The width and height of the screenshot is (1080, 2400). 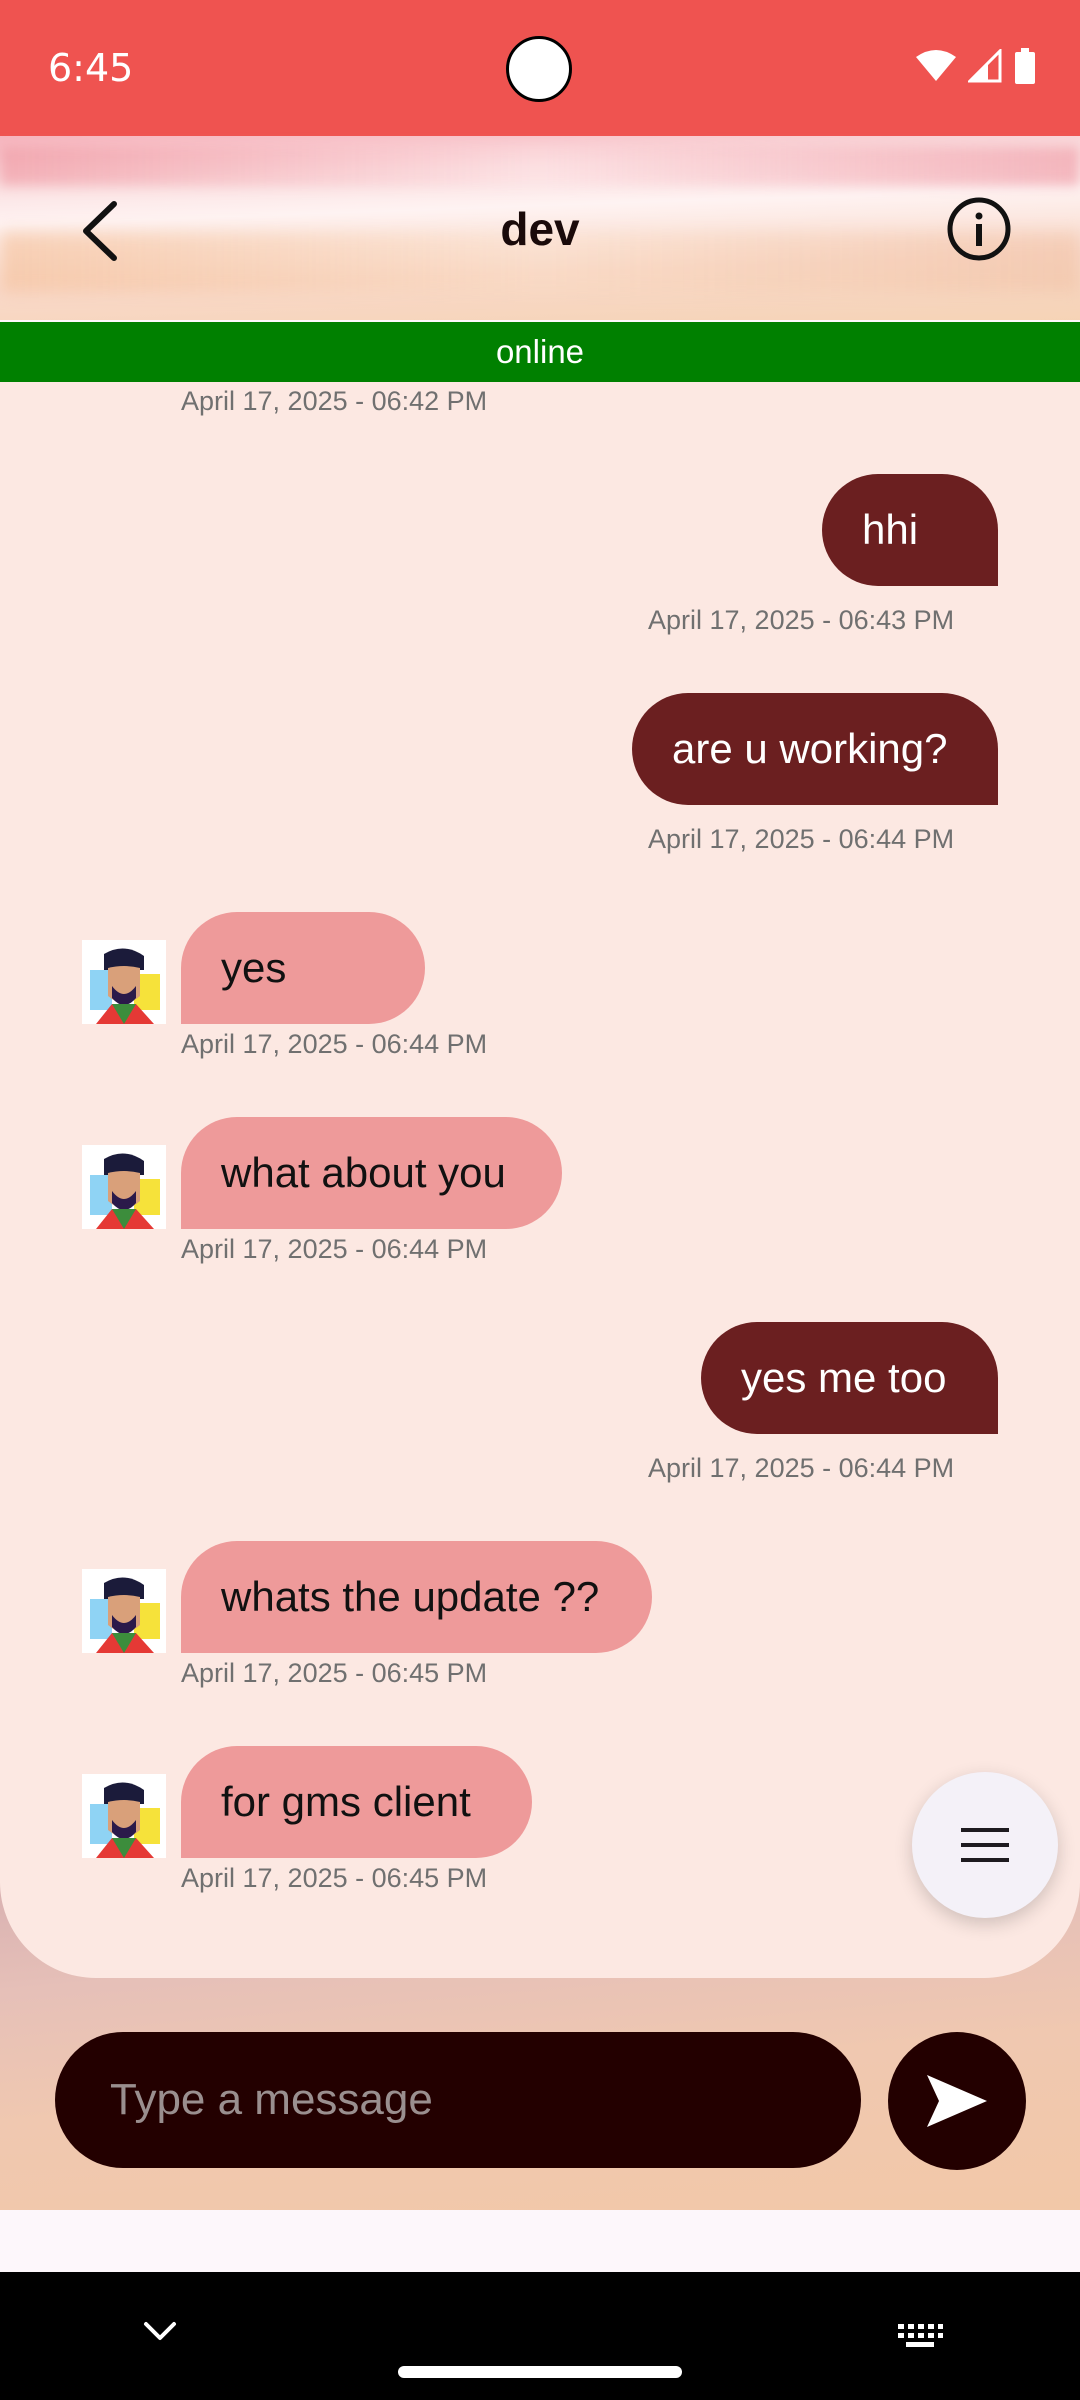 I want to click on menu-icon, so click(x=985, y=1845).